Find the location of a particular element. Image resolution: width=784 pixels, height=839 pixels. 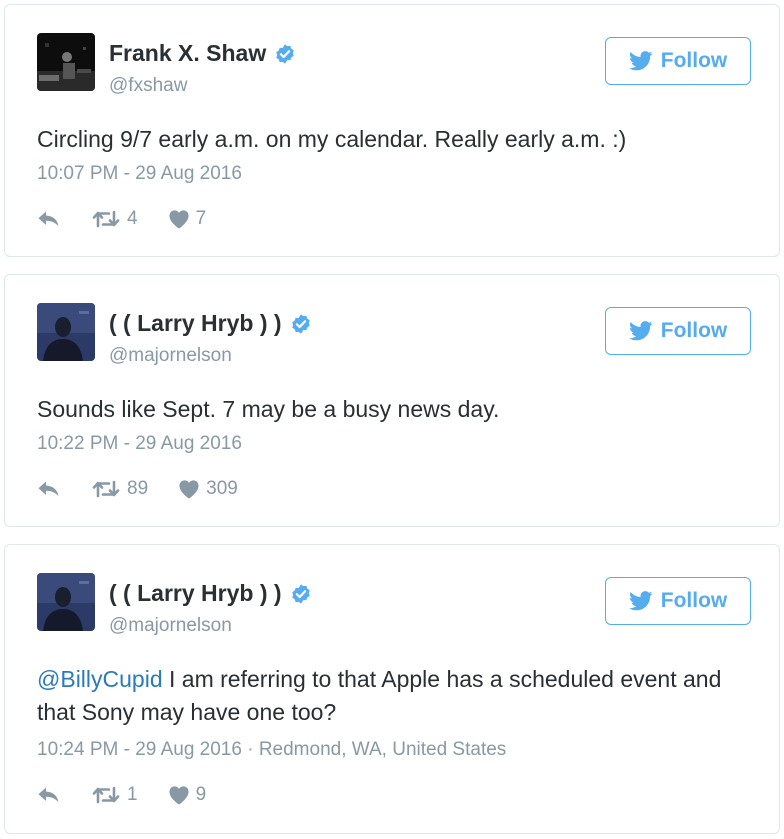

like-button: 9 is located at coordinates (187, 795).